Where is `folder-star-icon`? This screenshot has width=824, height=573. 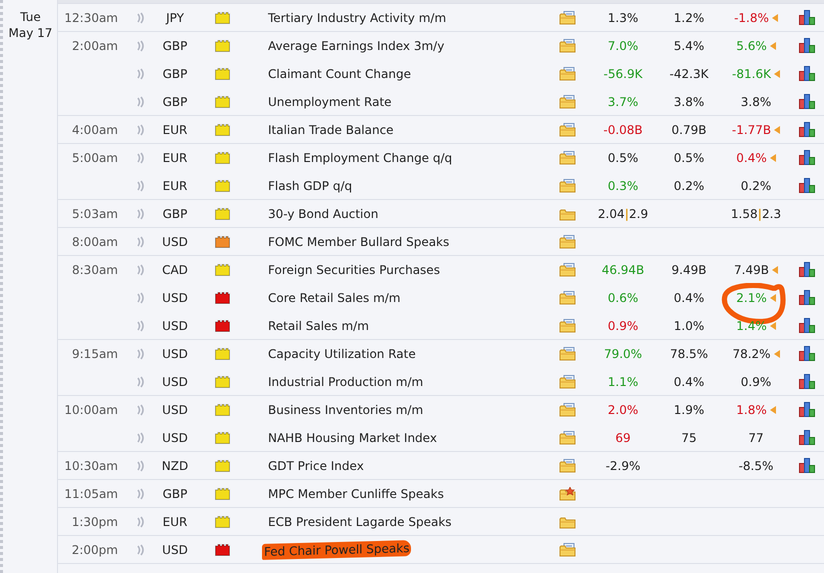
folder-star-icon is located at coordinates (567, 493).